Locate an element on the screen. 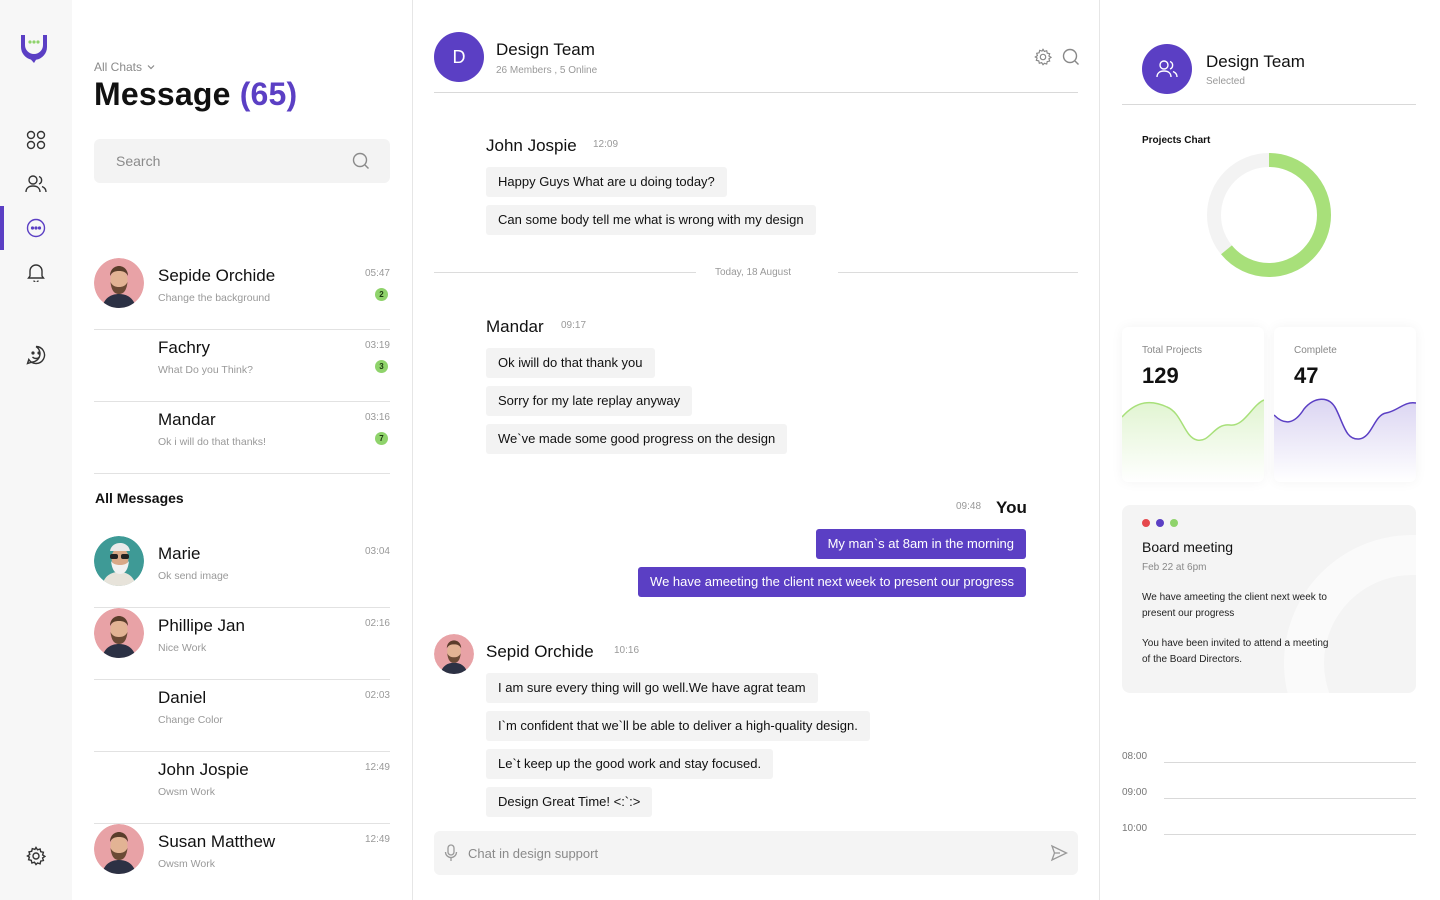 This screenshot has width=1440, height=900. sender-name: Mandar is located at coordinates (515, 326).